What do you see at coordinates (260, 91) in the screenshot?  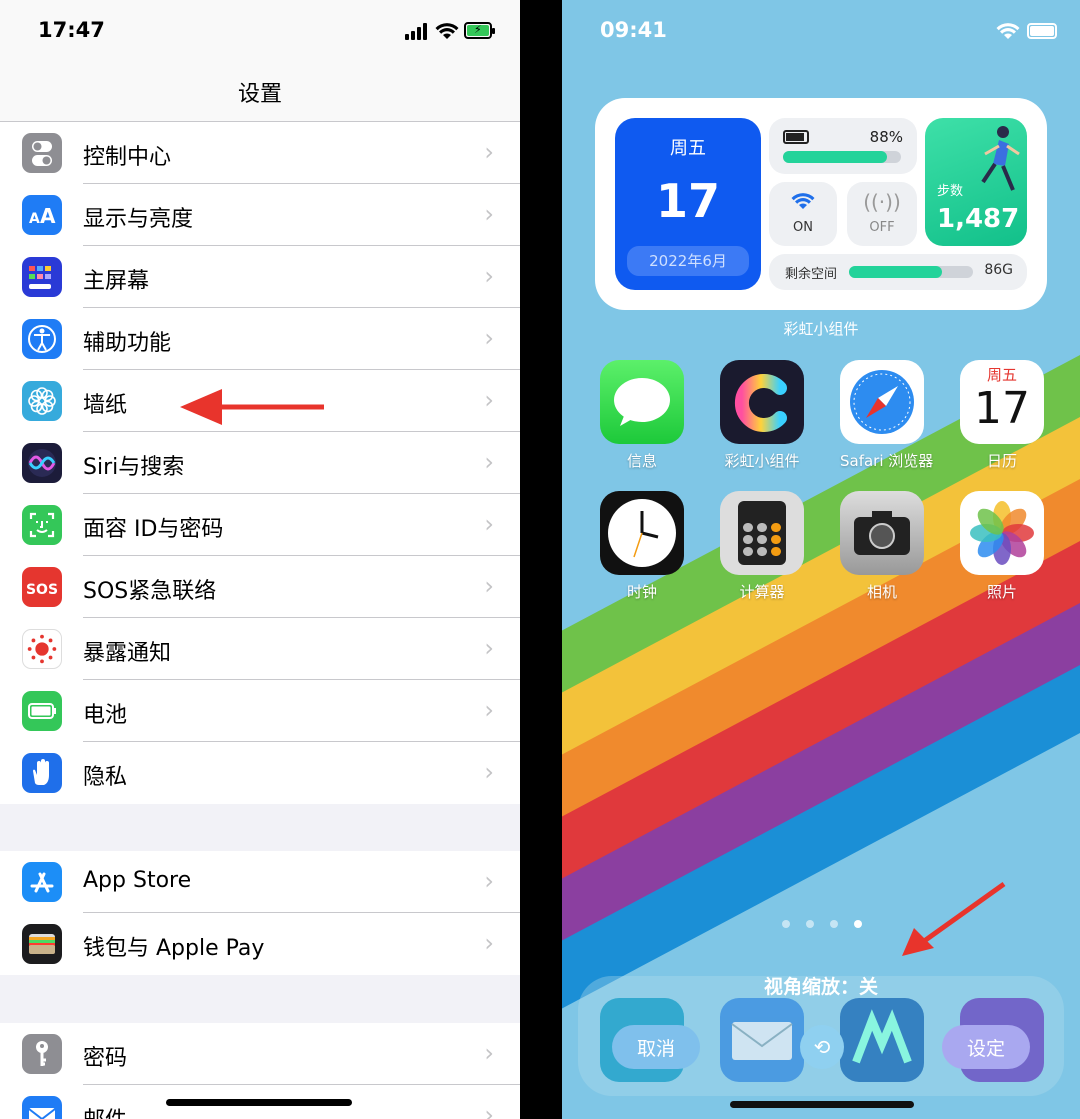 I see `nav-bar: 设置` at bounding box center [260, 91].